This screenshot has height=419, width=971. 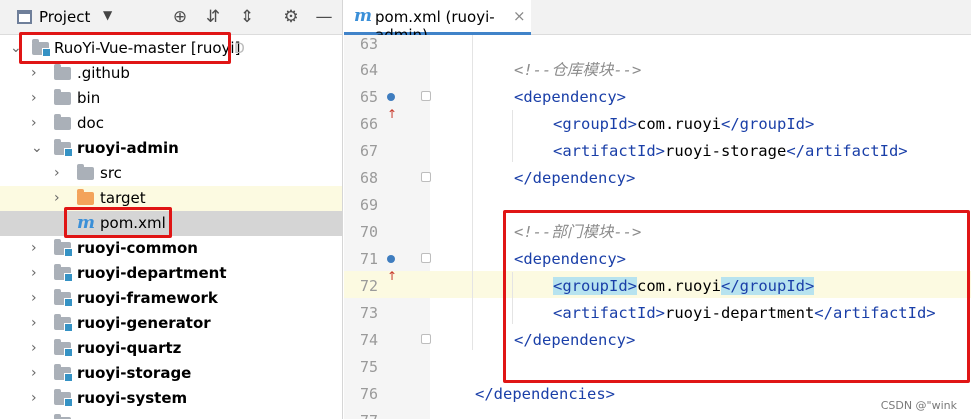 I want to click on tree-item-ruoyi-storage: › ruoyi-storage, so click(x=171, y=373).